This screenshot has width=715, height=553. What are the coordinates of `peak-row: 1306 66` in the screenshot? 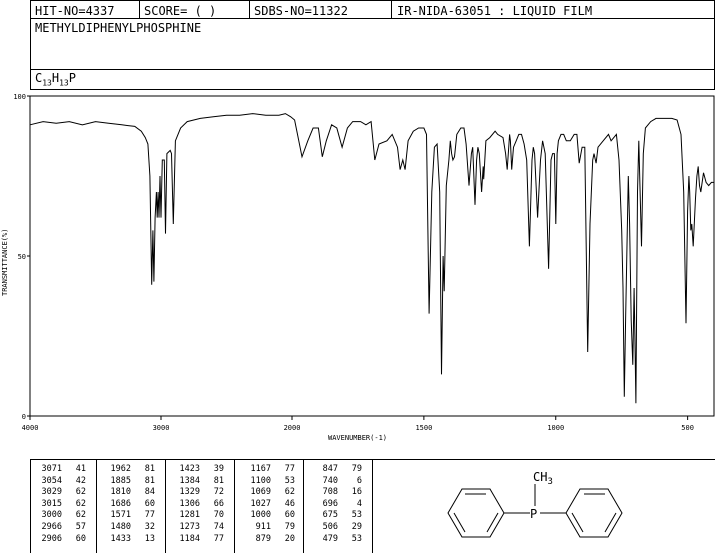 It's located at (199, 505).